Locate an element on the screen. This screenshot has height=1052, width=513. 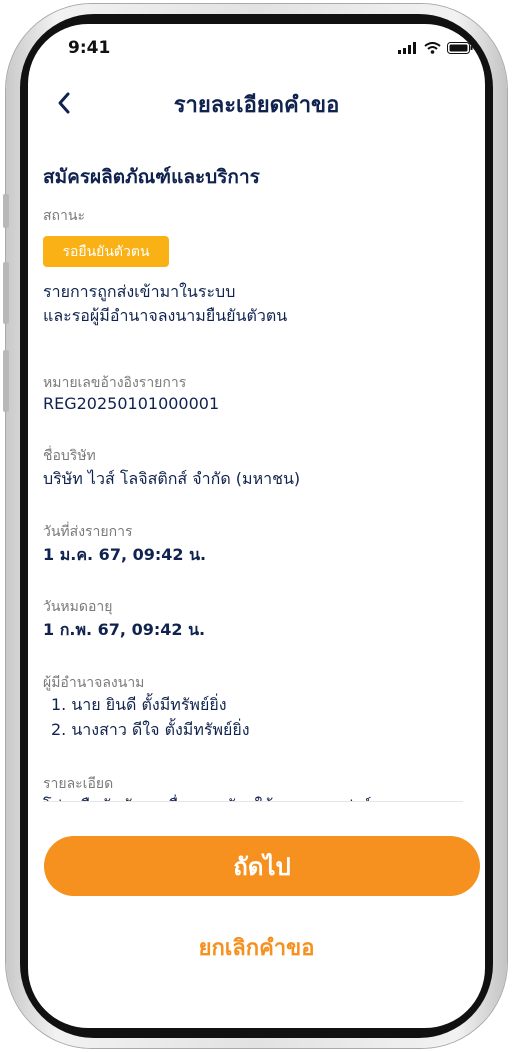
status-icons is located at coordinates (435, 48).